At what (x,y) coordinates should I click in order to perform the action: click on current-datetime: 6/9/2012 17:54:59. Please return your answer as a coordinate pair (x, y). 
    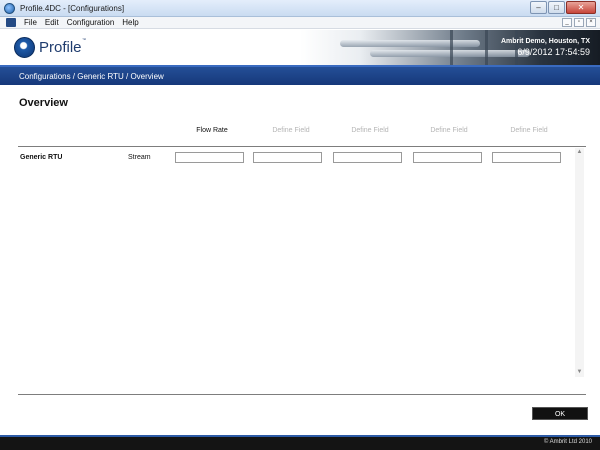
    Looking at the image, I should click on (553, 52).